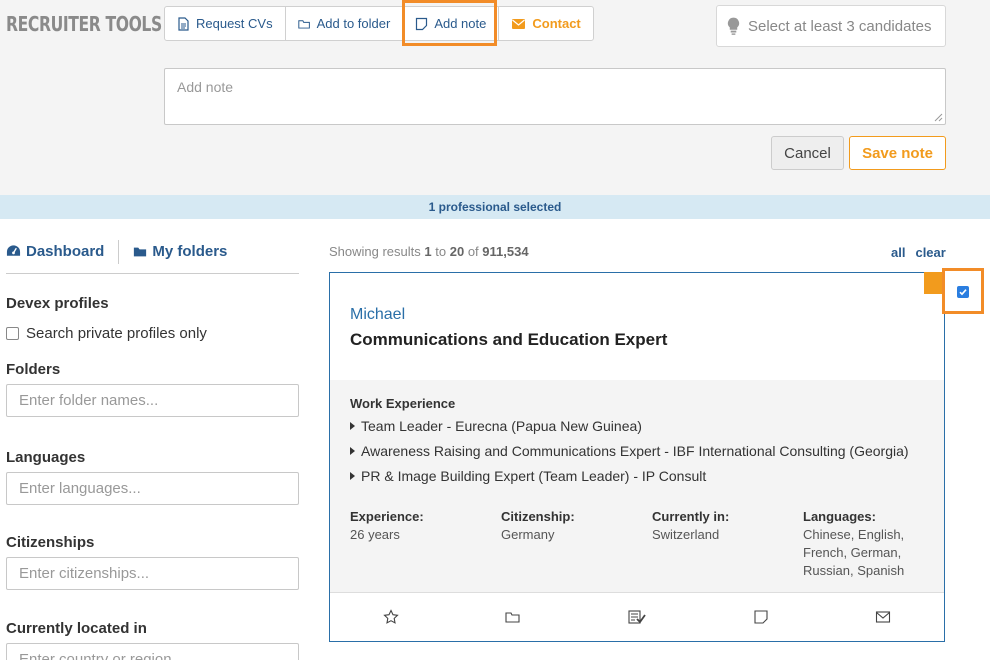  I want to click on folders-heading: Folders, so click(33, 369).